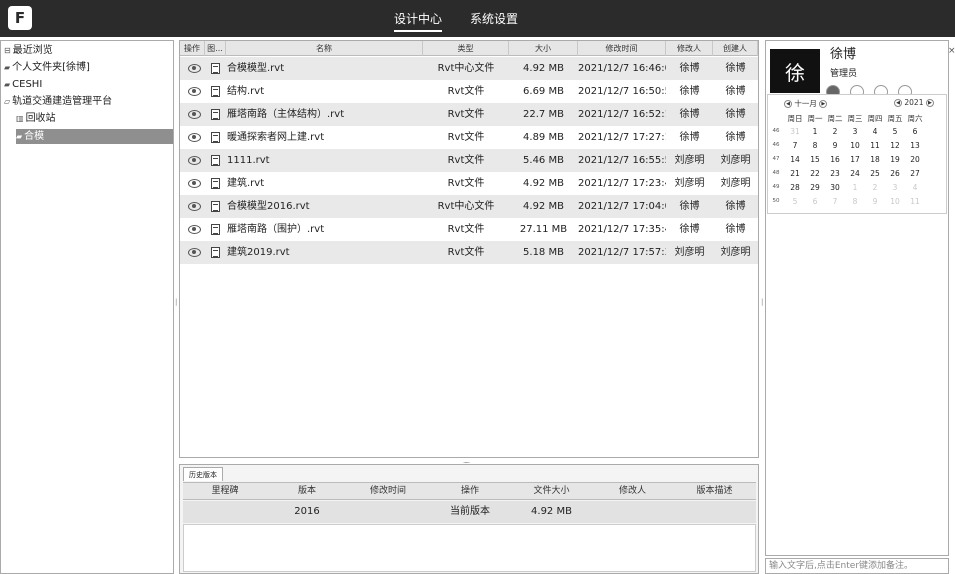  I want to click on tab-system-settings: 系统设置, so click(494, 18).